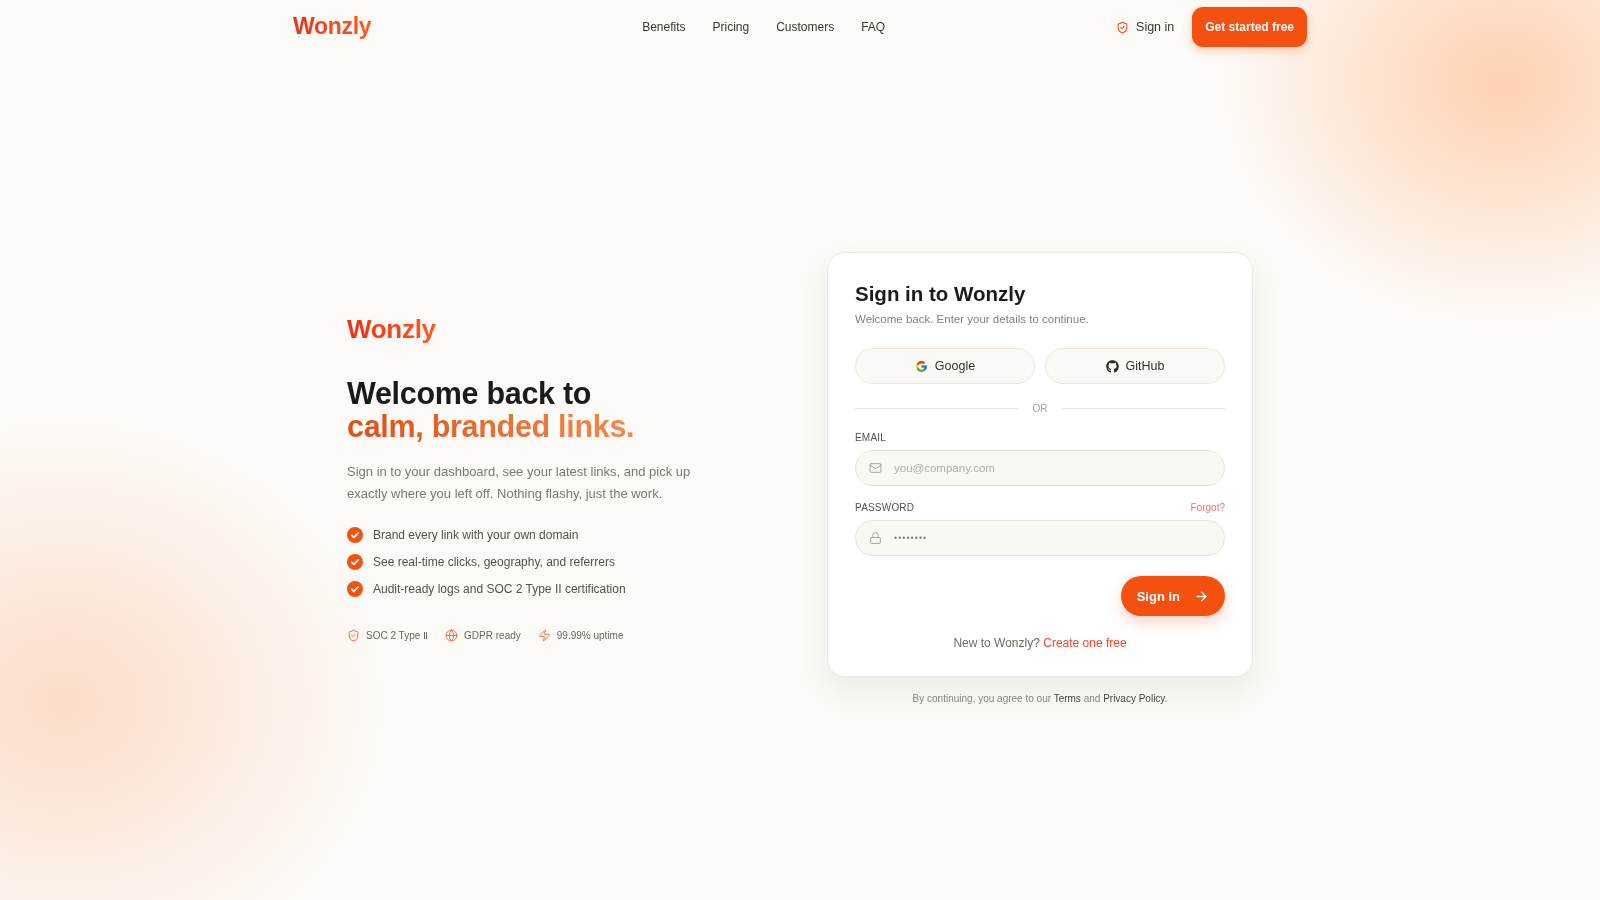 The image size is (1600, 900). Describe the element at coordinates (870, 437) in the screenshot. I see `field-label: EMAIL` at that location.